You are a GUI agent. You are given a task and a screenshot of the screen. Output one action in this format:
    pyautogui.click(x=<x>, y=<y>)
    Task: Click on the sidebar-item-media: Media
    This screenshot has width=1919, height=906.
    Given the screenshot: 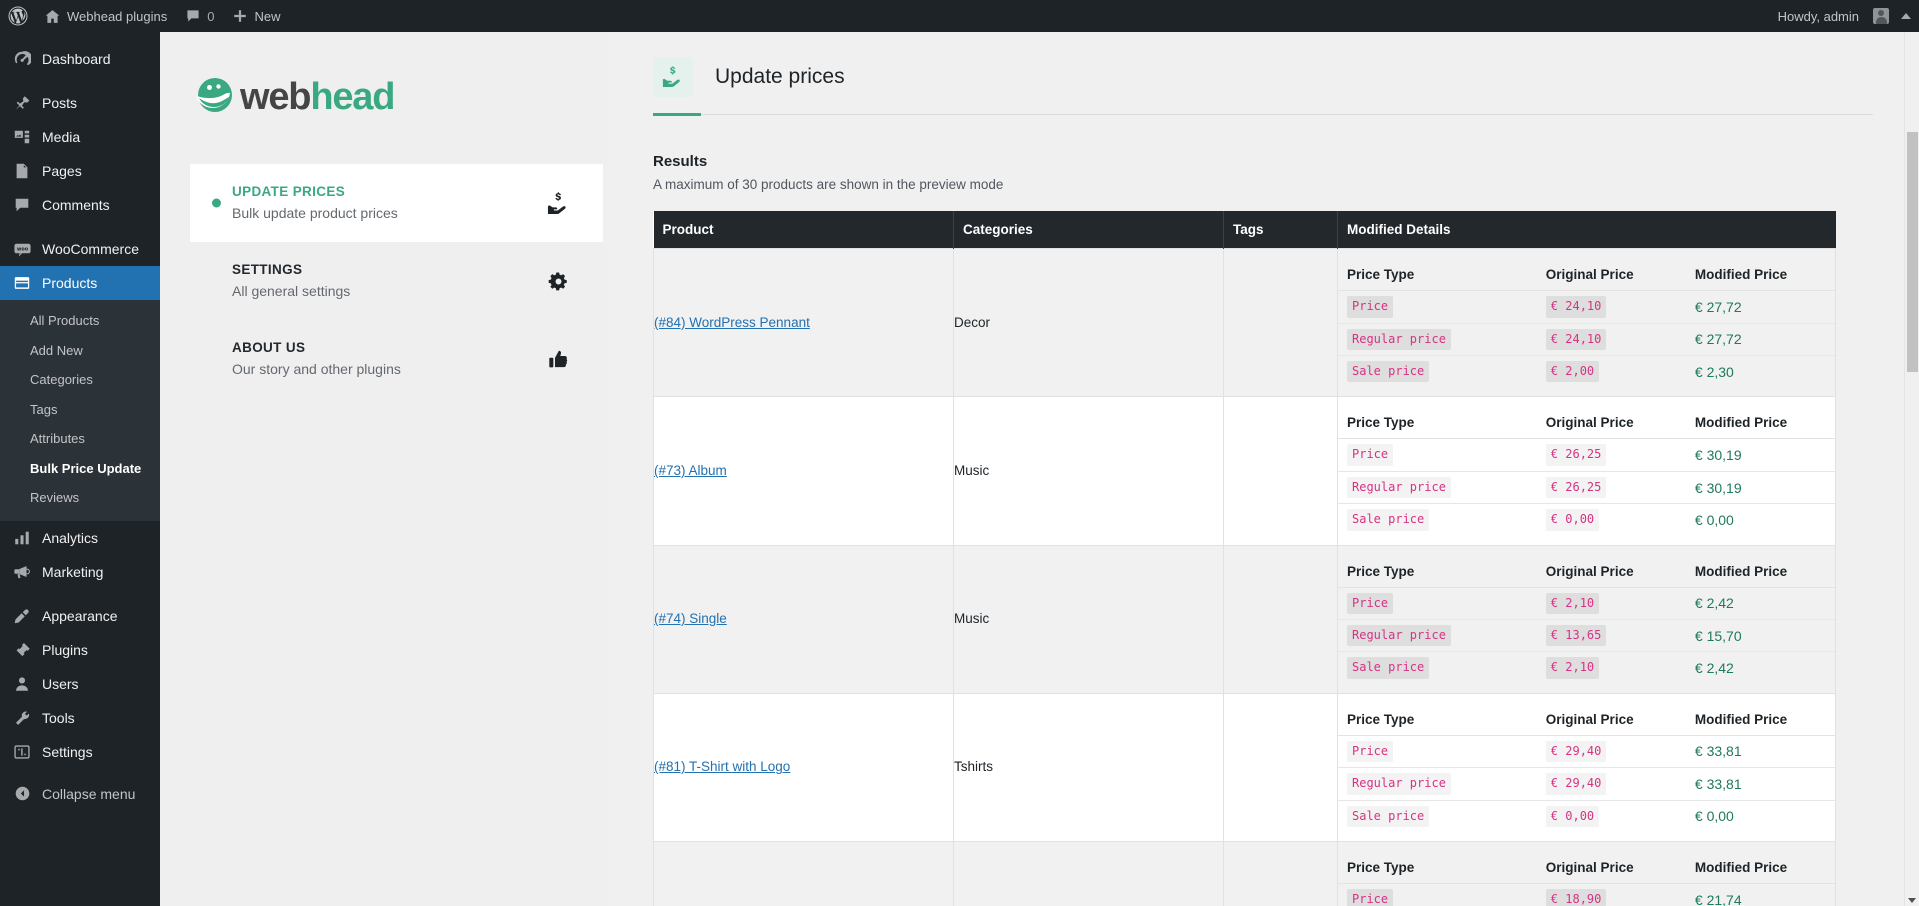 What is the action you would take?
    pyautogui.click(x=80, y=137)
    